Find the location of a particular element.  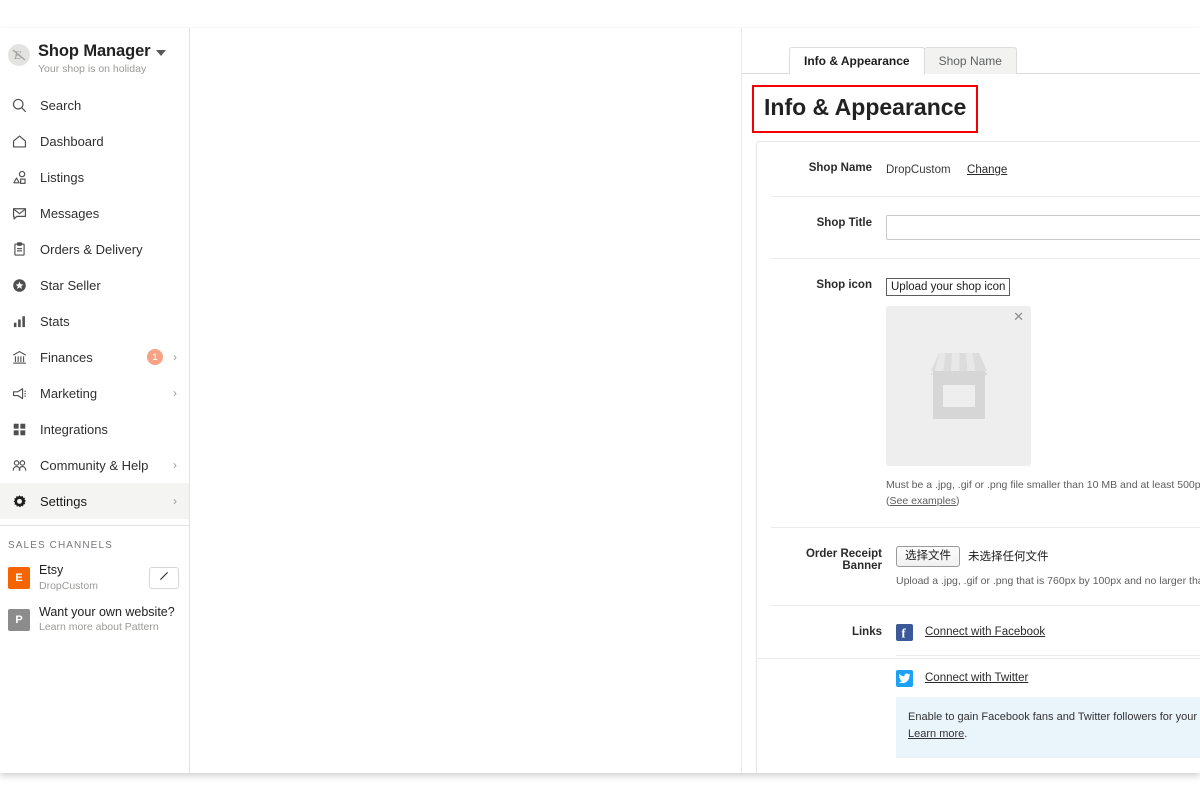

page-title: Info & Appearance is located at coordinates (865, 107).